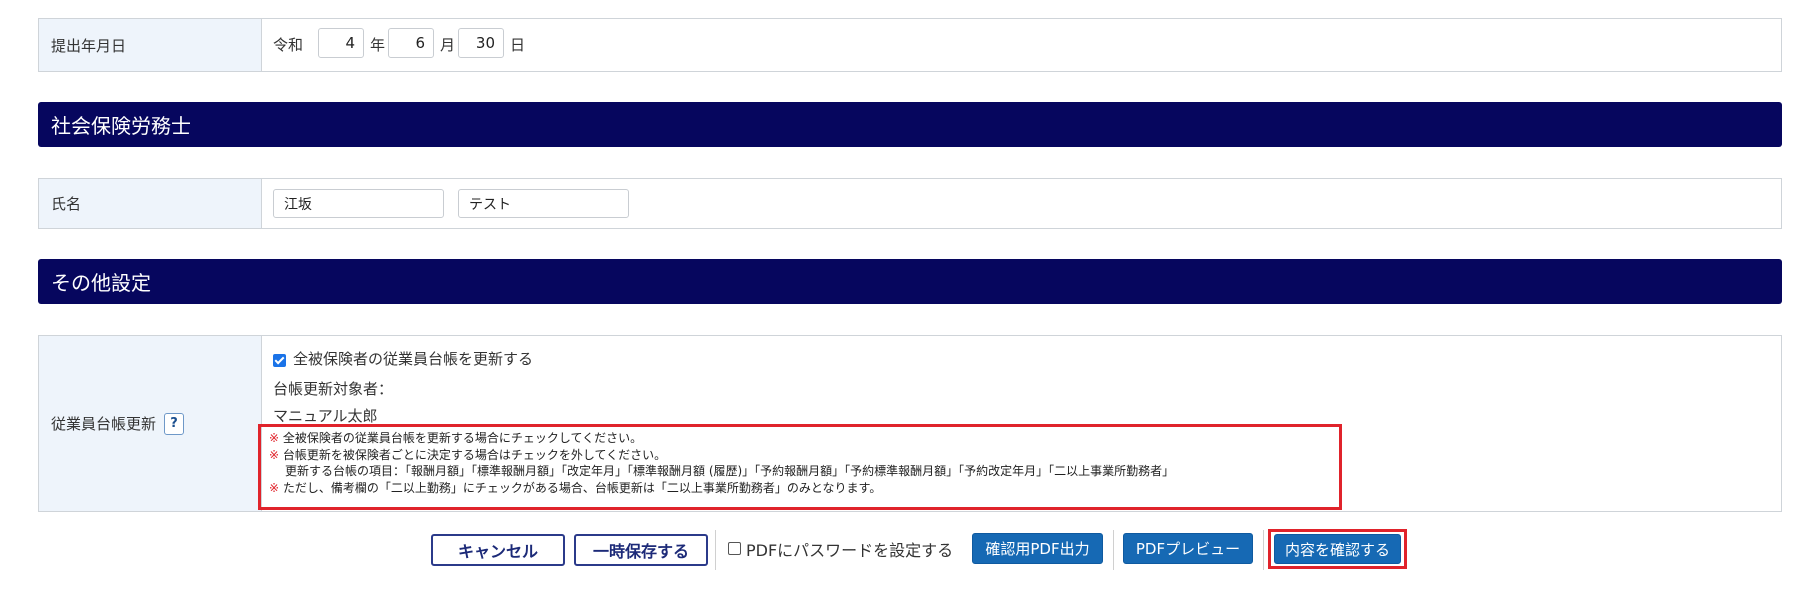 Image resolution: width=1819 pixels, height=589 pixels. What do you see at coordinates (150, 45) in the screenshot?
I see `submission-date-label: 提出年月日` at bounding box center [150, 45].